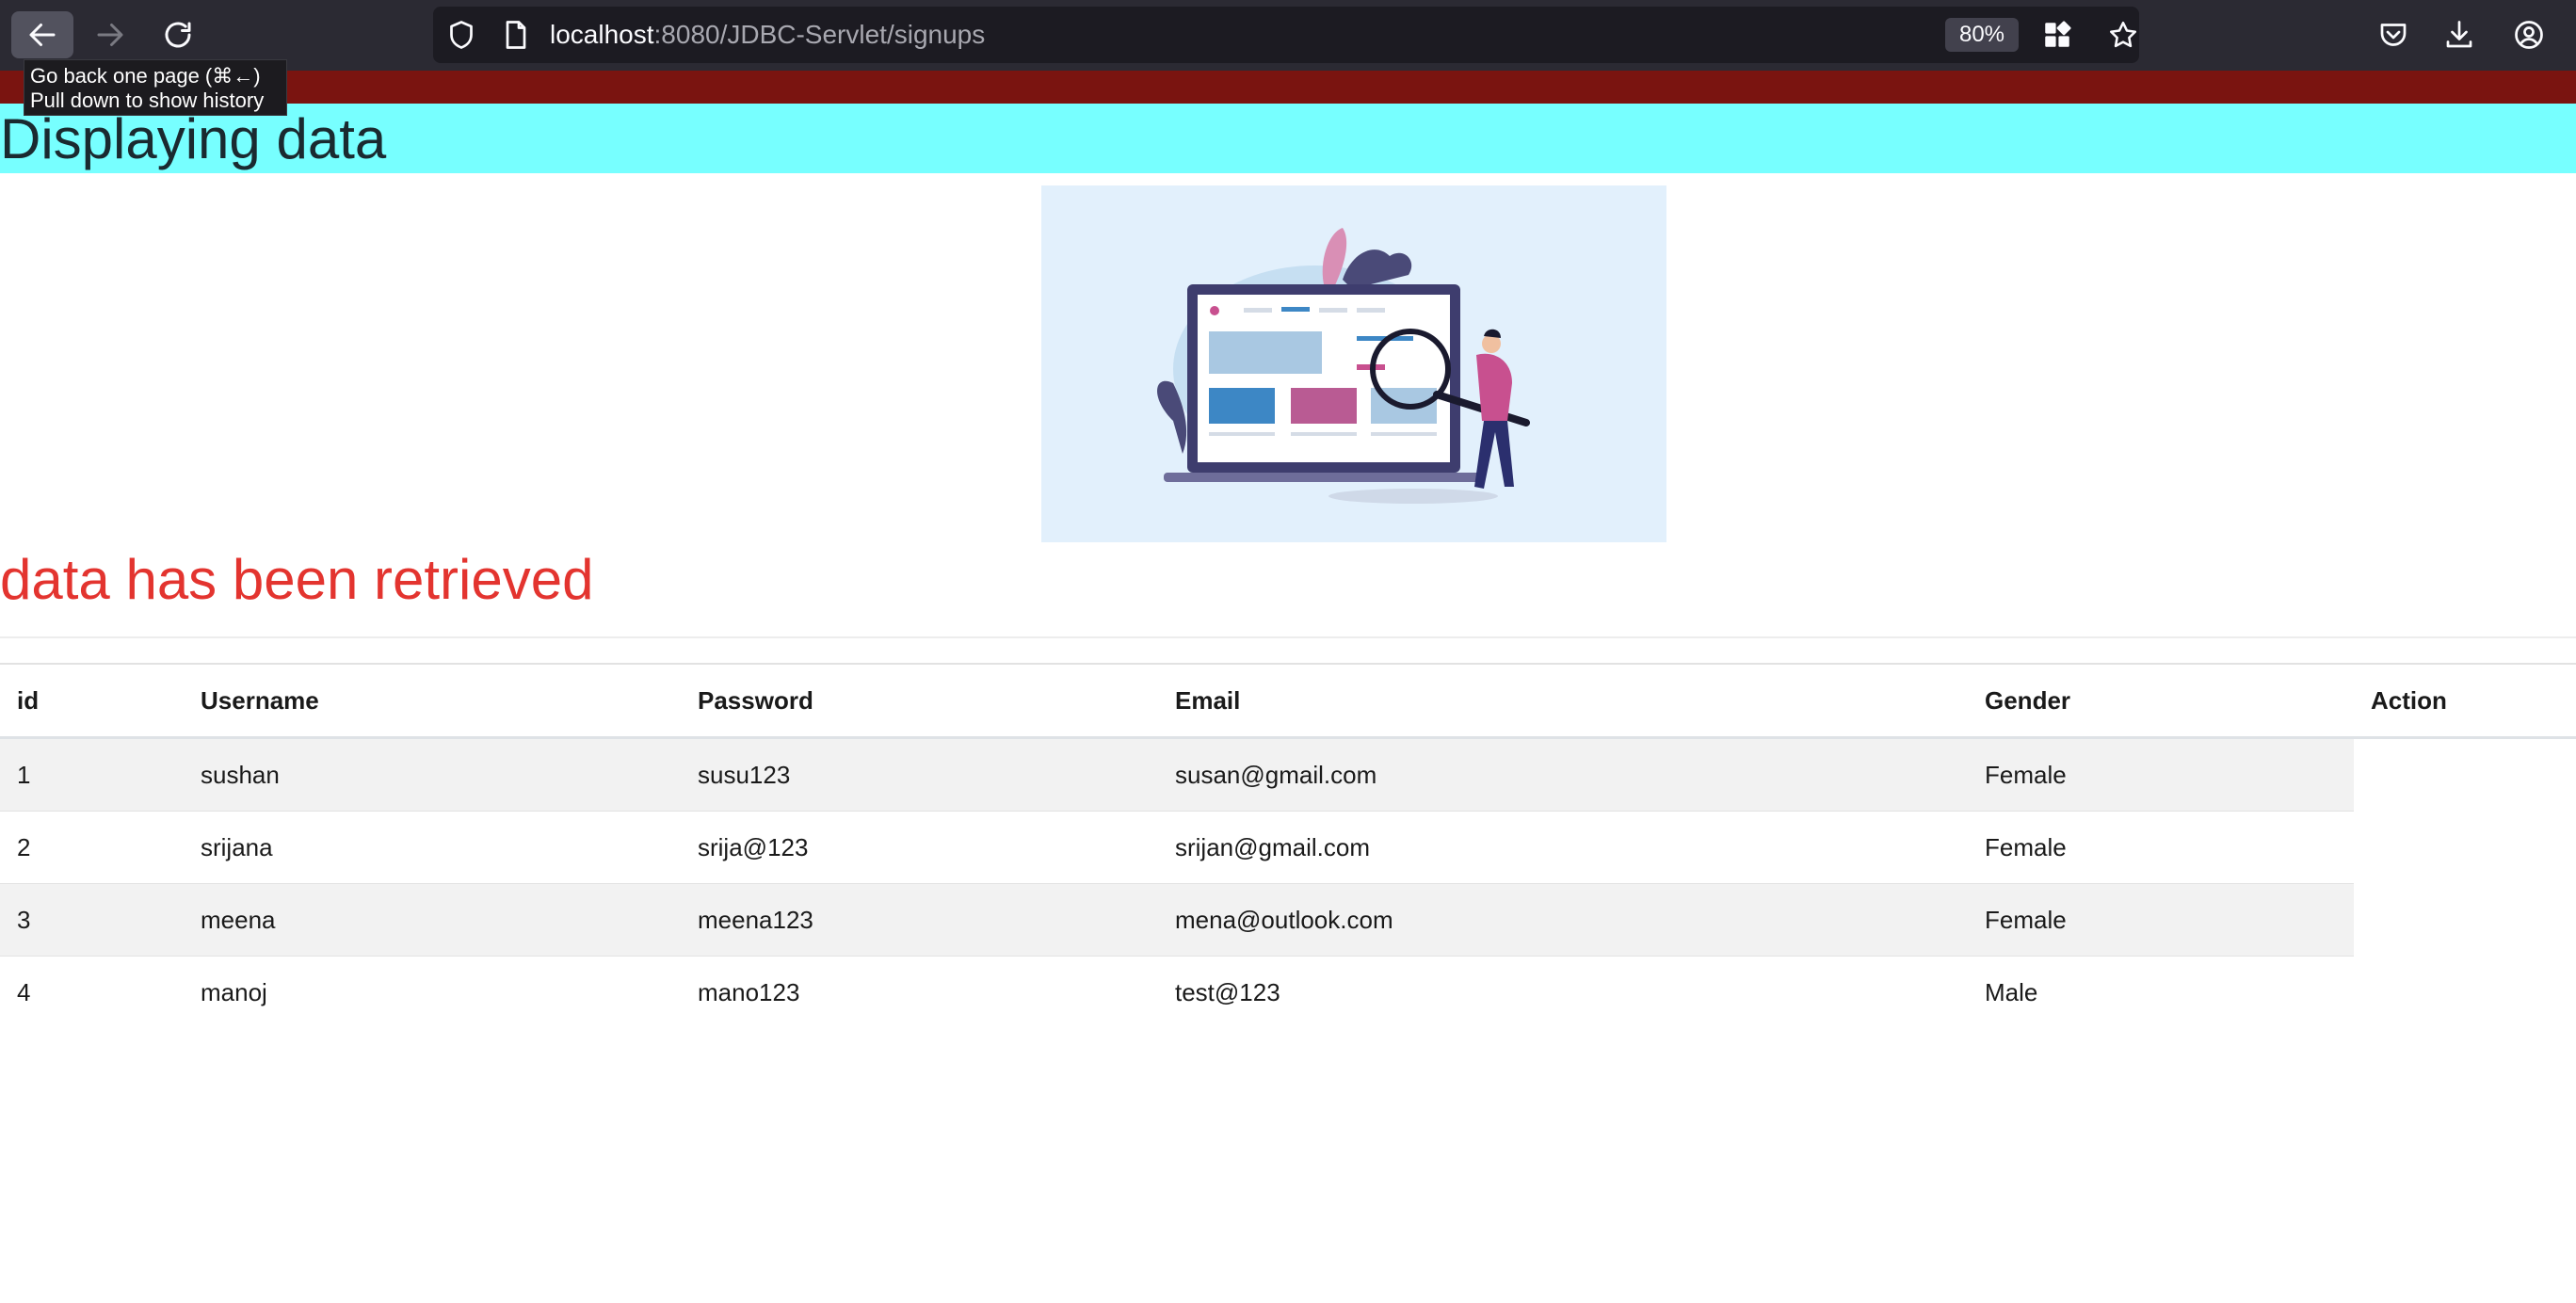 Image resolution: width=2576 pixels, height=1303 pixels. What do you see at coordinates (1982, 35) in the screenshot?
I see `zoom-level-badge: 80%` at bounding box center [1982, 35].